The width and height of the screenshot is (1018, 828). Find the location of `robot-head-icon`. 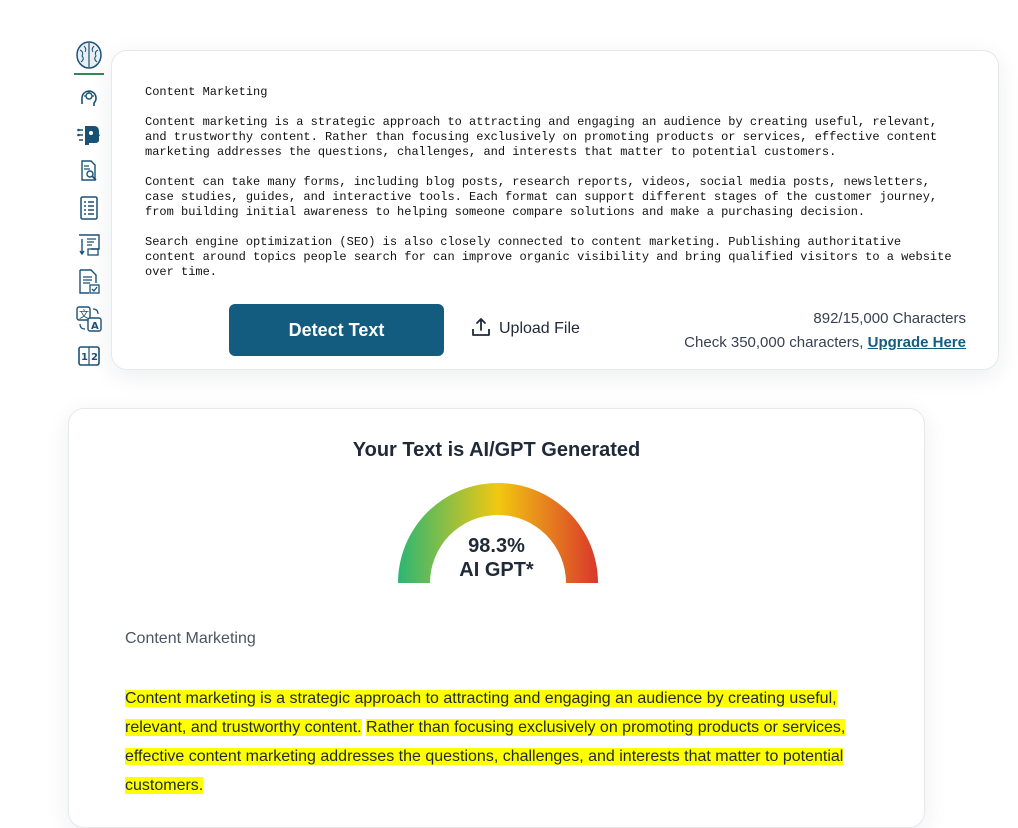

robot-head-icon is located at coordinates (89, 134).